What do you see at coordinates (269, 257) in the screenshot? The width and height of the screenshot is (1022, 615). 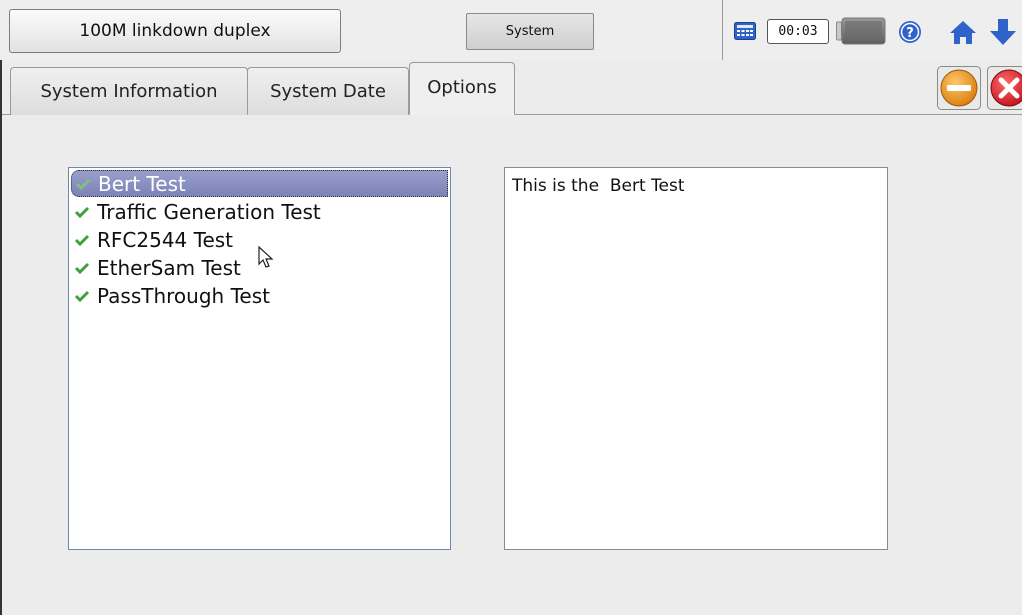 I see `mouse-cursor-icon` at bounding box center [269, 257].